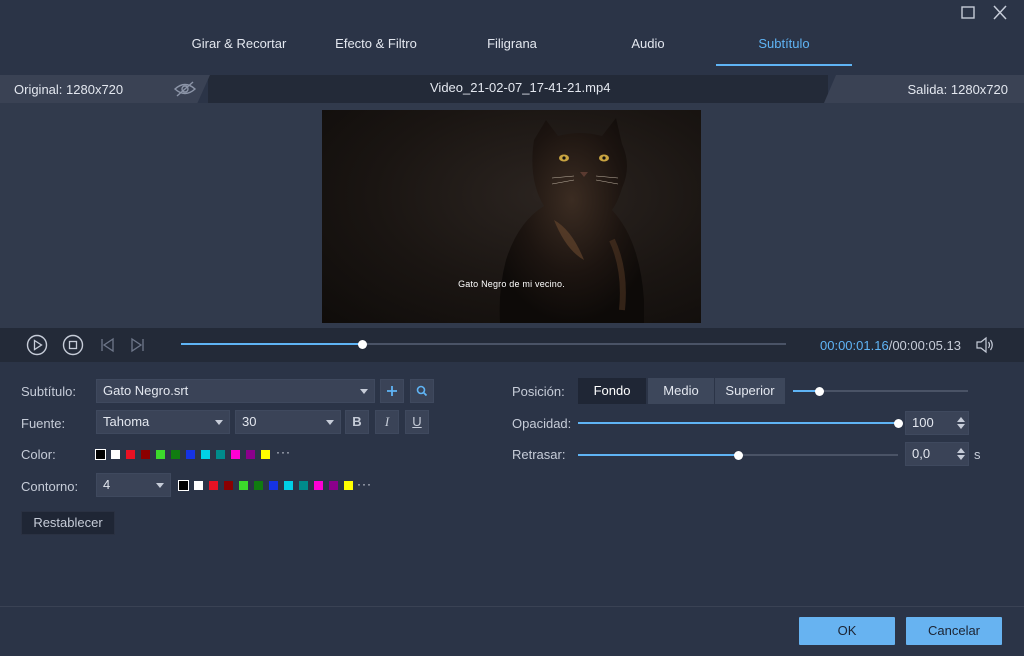  Describe the element at coordinates (38, 454) in the screenshot. I see `color-label: Color:` at that location.